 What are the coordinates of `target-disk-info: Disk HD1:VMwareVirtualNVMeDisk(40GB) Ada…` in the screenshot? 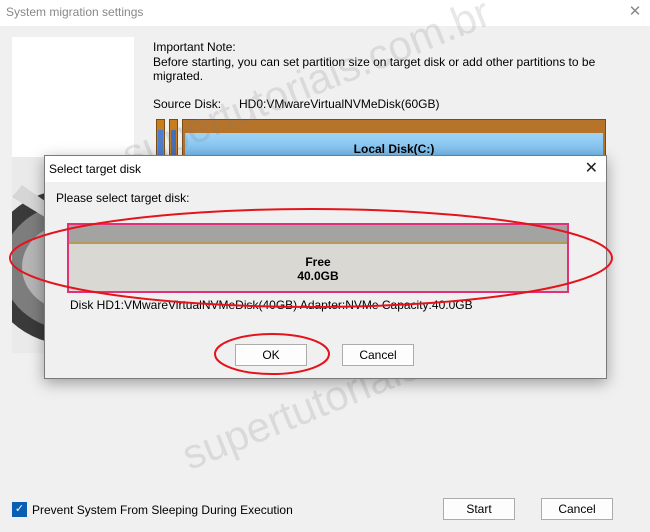 It's located at (271, 305).